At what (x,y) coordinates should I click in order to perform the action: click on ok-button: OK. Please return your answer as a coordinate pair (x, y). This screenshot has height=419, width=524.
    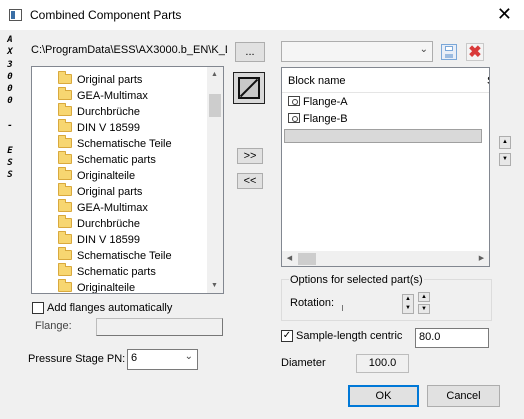
    Looking at the image, I should click on (383, 396).